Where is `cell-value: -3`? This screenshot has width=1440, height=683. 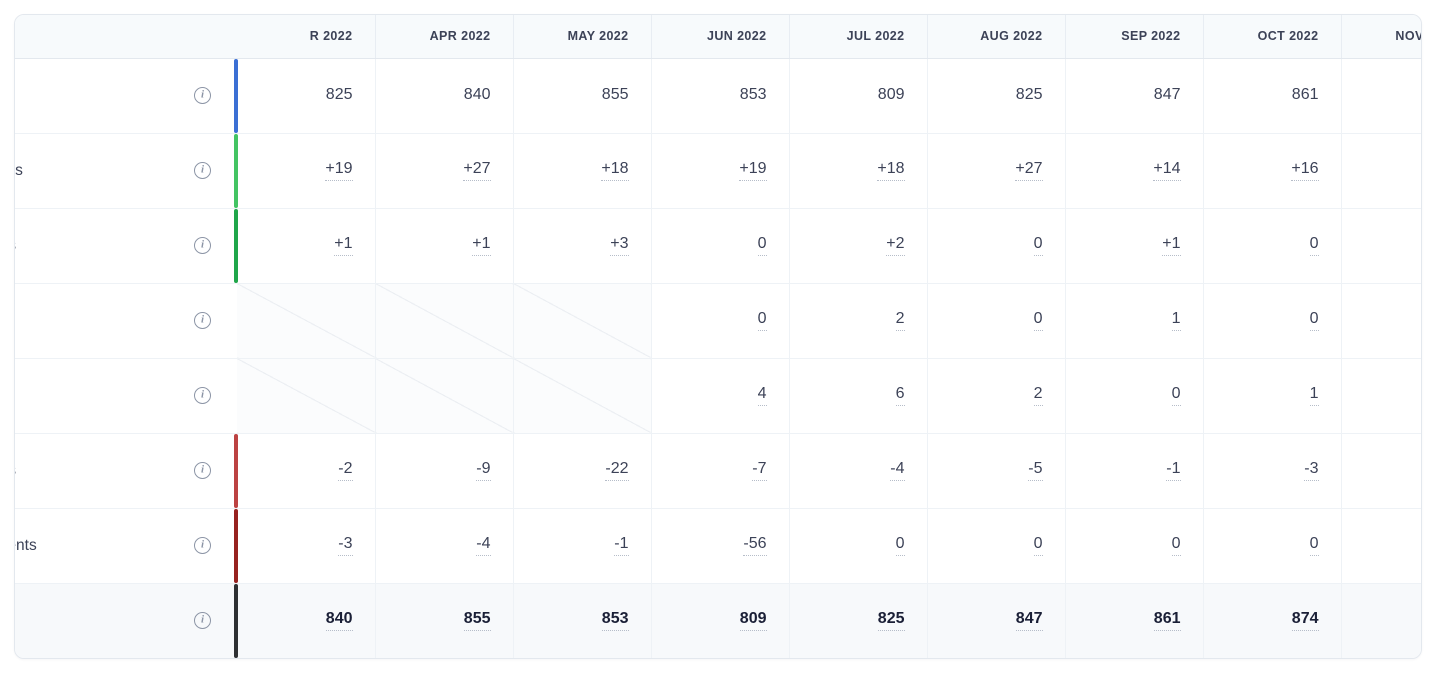 cell-value: -3 is located at coordinates (345, 545).